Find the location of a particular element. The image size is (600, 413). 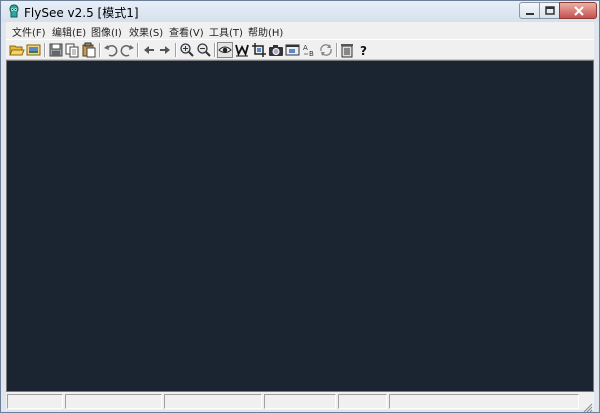

svg-text: B is located at coordinates (311, 54).